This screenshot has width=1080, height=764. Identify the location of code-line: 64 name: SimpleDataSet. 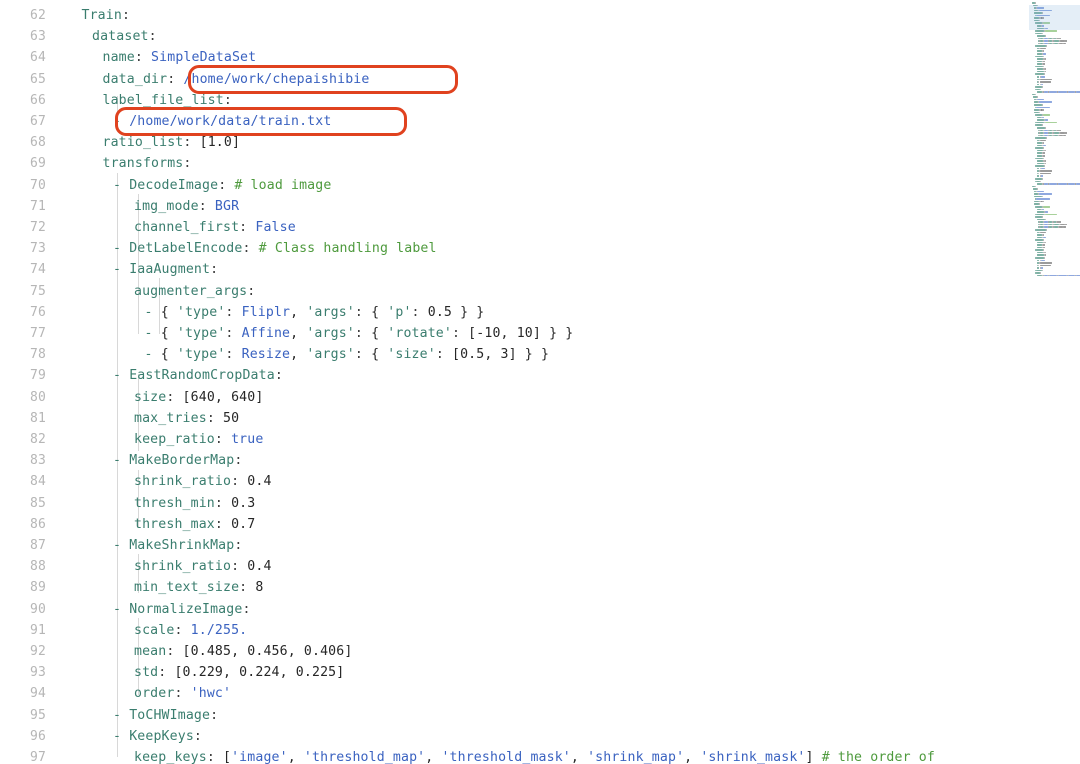
(514, 57).